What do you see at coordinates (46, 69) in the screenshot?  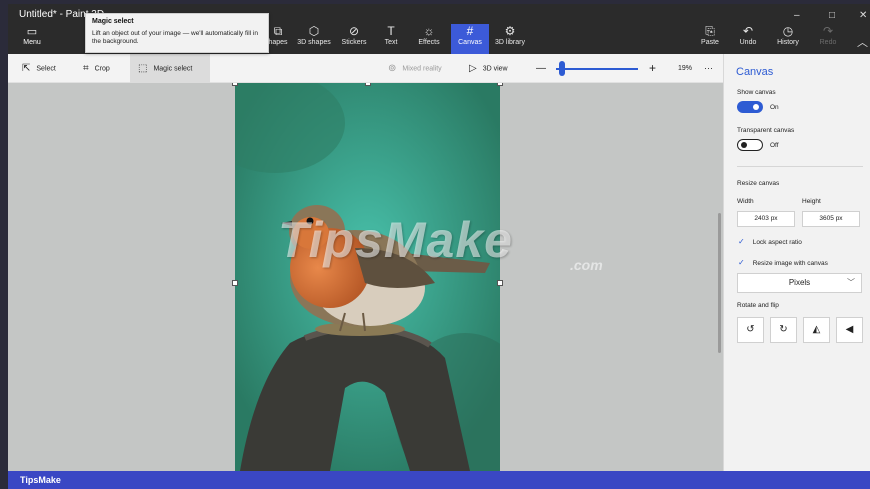 I see `select-label: Select` at bounding box center [46, 69].